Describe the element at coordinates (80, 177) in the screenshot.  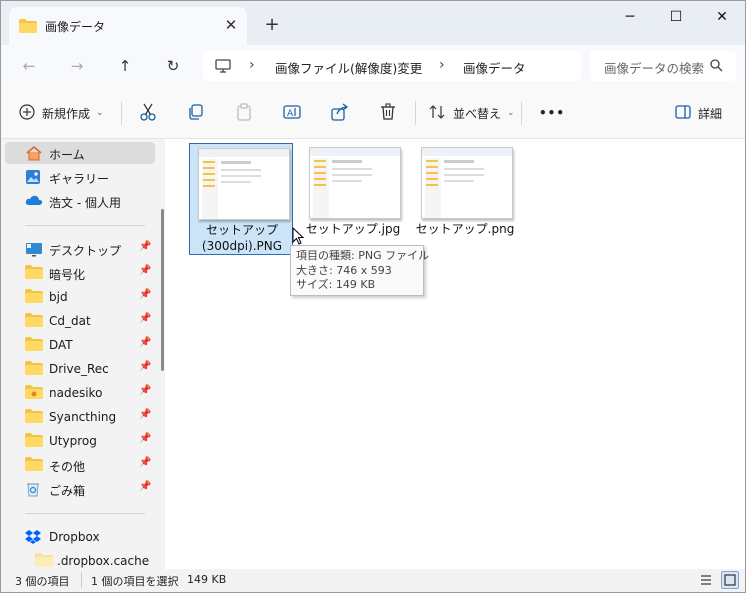
I see `sidebar-item-gallery: ギャラリー` at that location.